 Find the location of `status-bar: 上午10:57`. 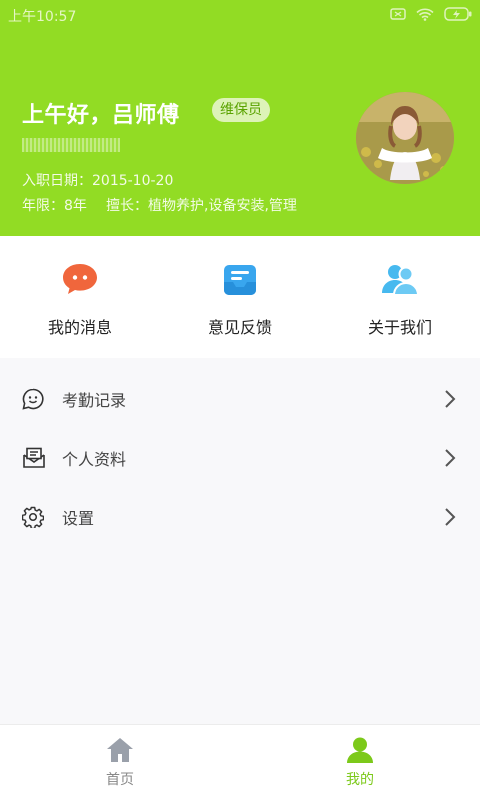

status-bar: 上午10:57 is located at coordinates (240, 15).